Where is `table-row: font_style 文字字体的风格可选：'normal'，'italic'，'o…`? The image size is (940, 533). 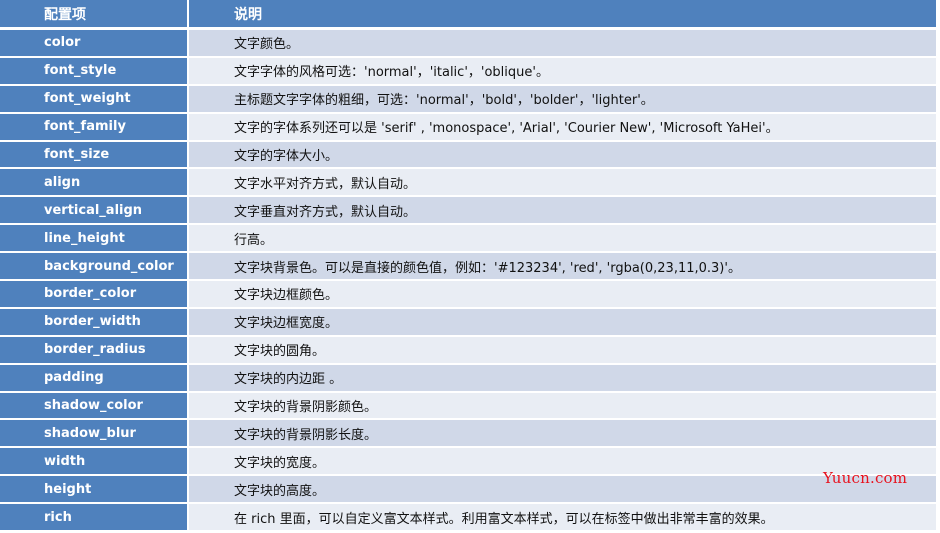
table-row: font_style 文字字体的风格可选：'normal'，'italic'，'o… is located at coordinates (468, 71).